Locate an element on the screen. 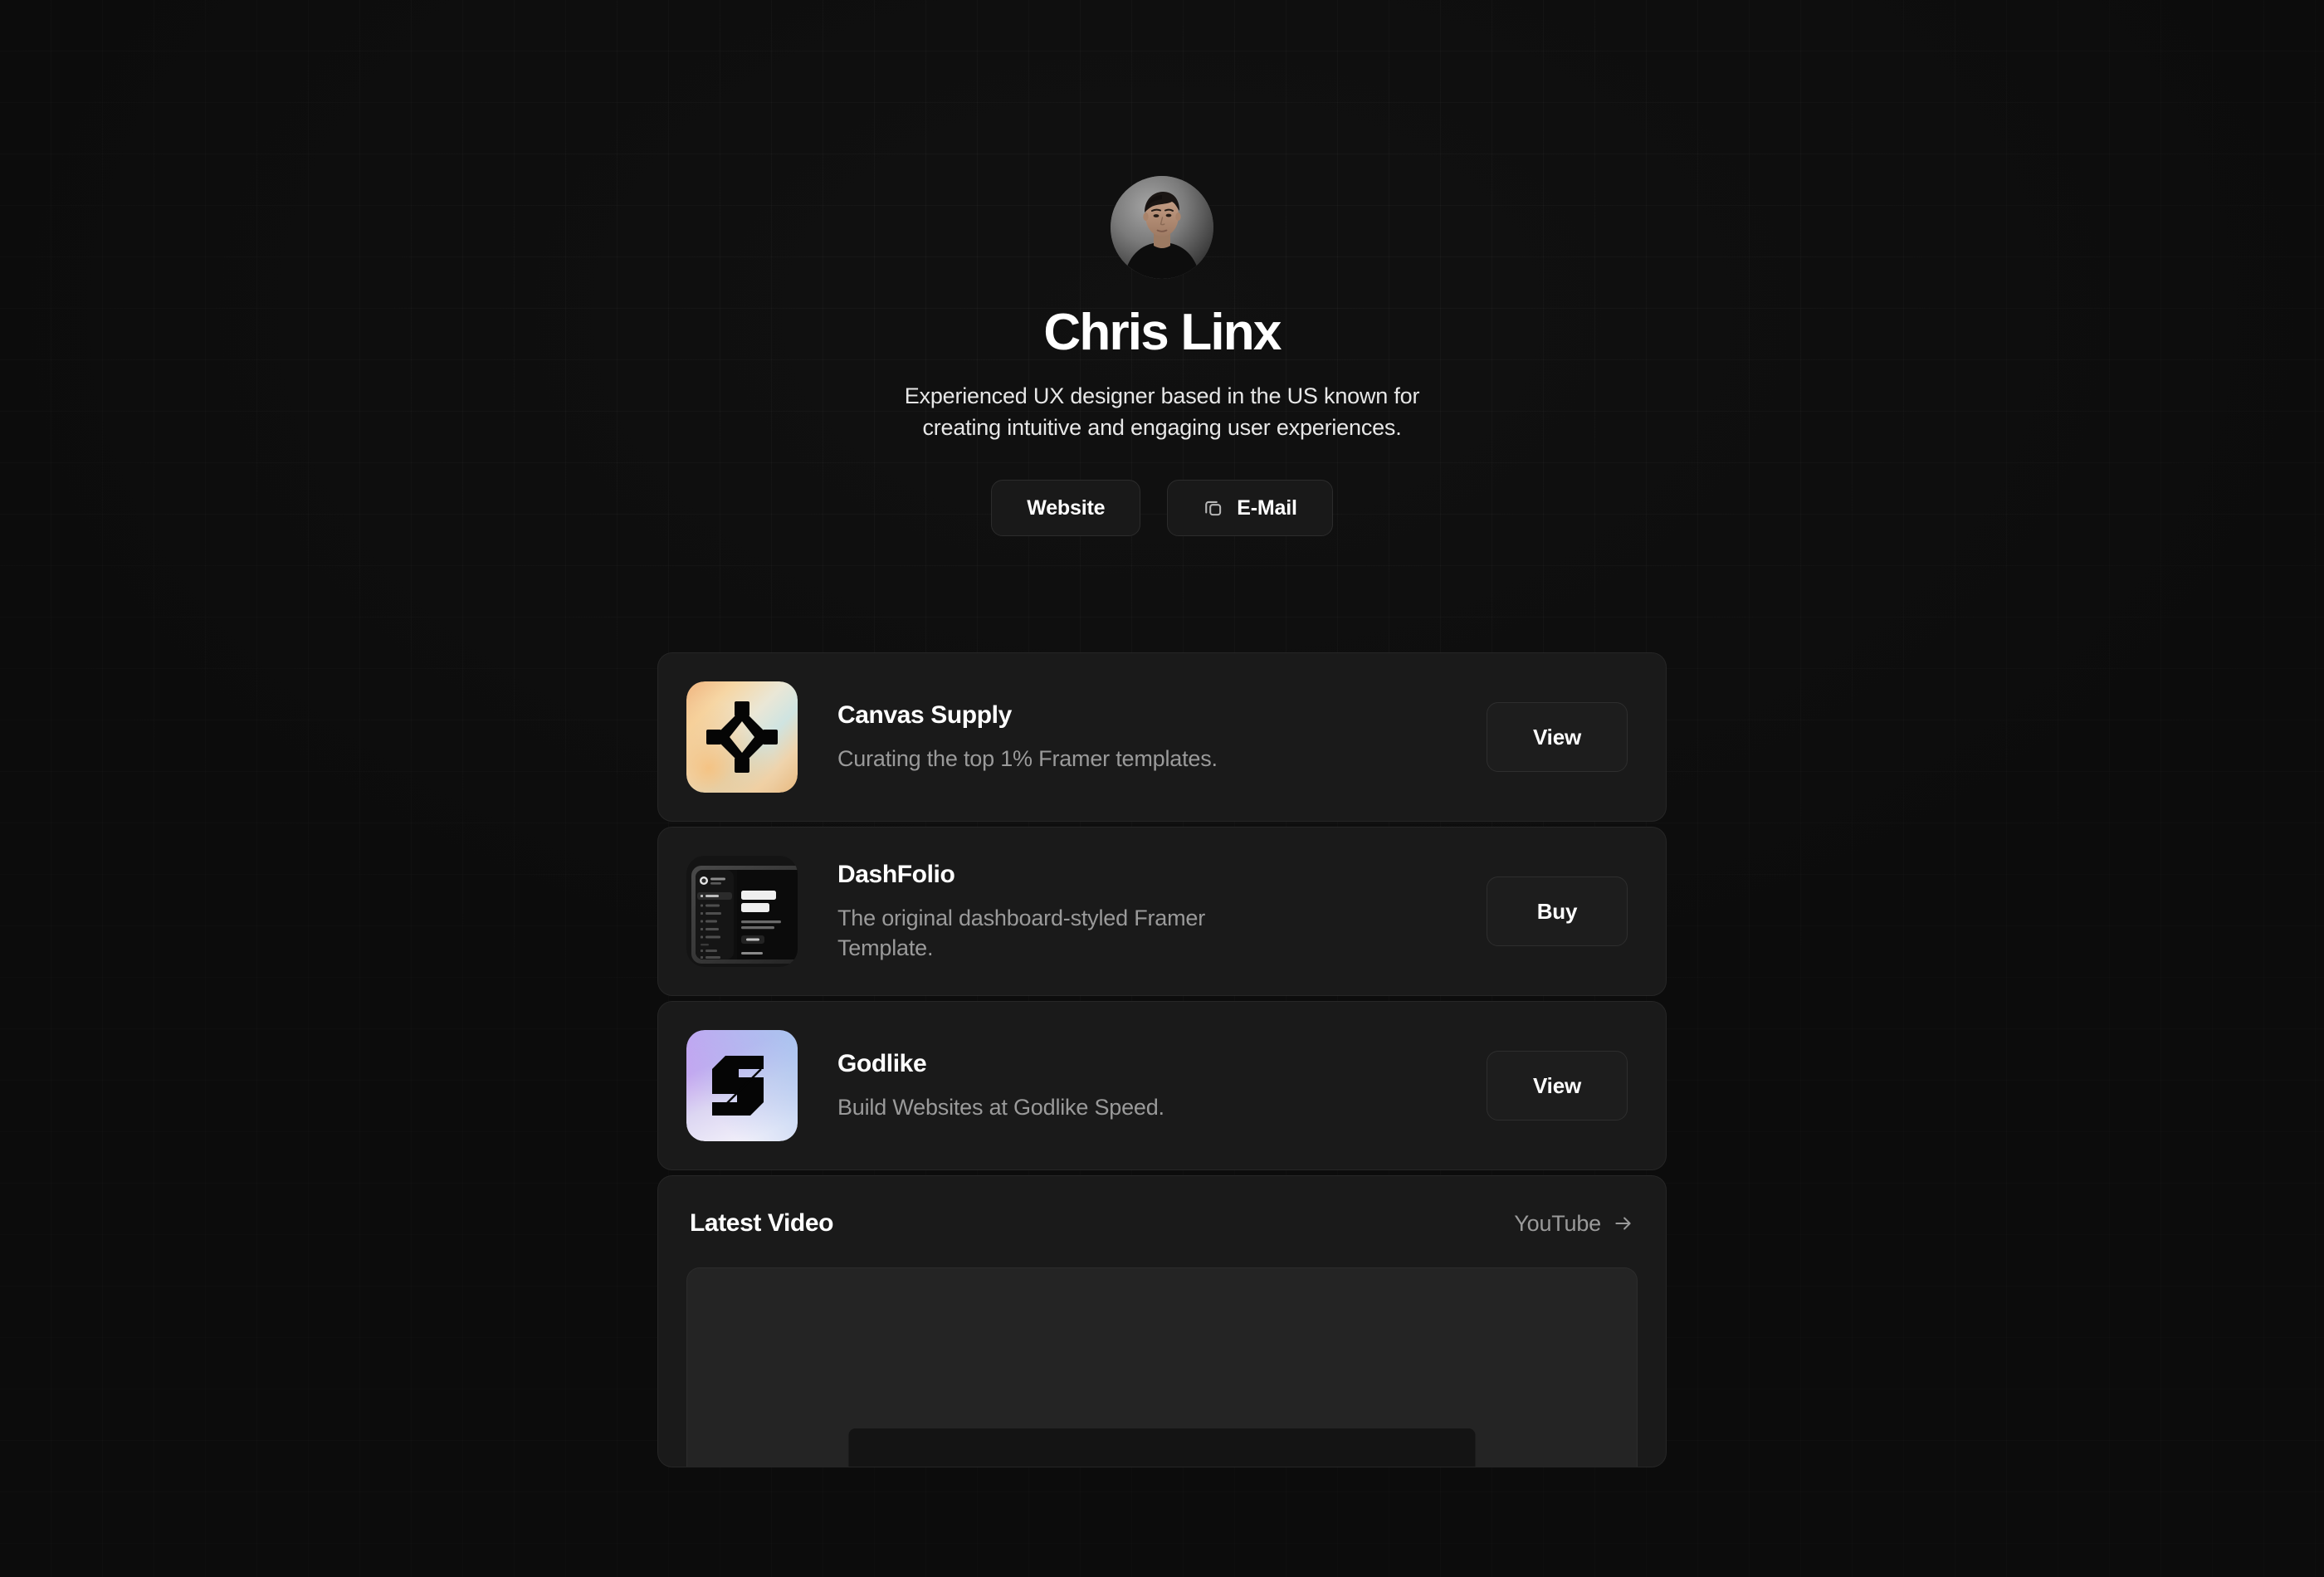  email-button: E-Mail is located at coordinates (1250, 509).